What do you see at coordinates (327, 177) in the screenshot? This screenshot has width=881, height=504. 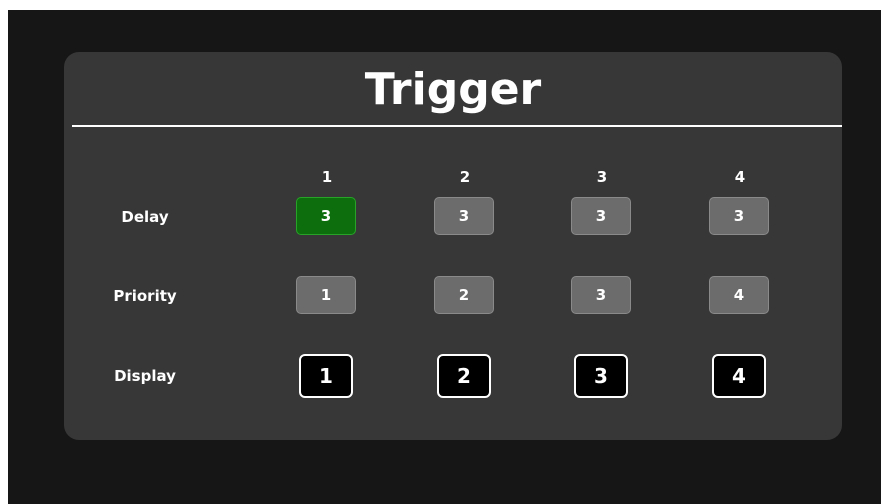 I see `column-header-1: 1` at bounding box center [327, 177].